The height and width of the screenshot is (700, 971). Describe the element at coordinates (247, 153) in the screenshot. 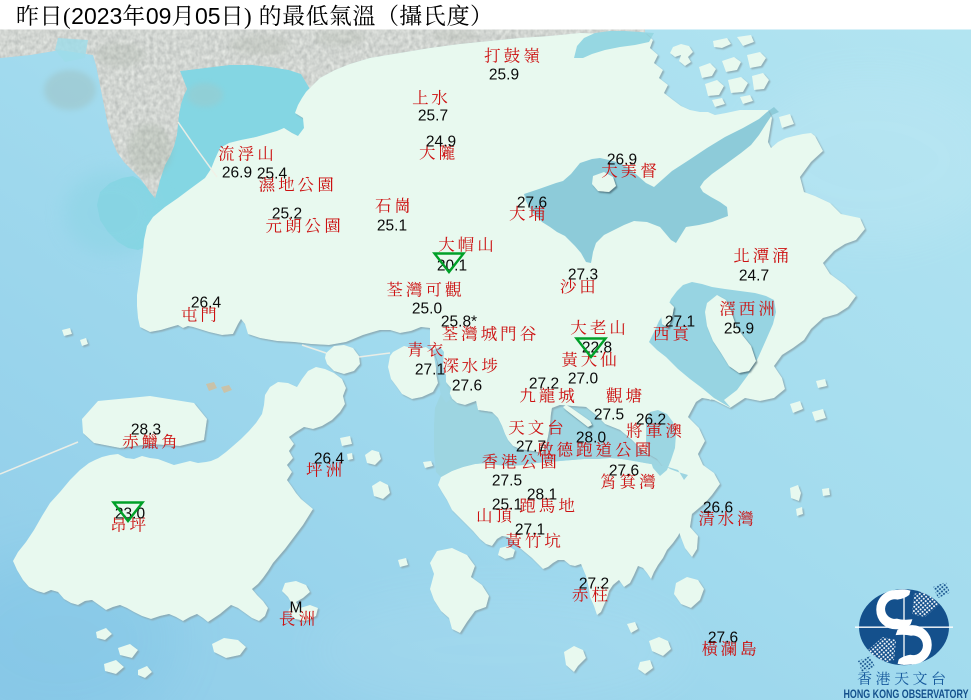

I see `svg-text: 流浮山` at that location.